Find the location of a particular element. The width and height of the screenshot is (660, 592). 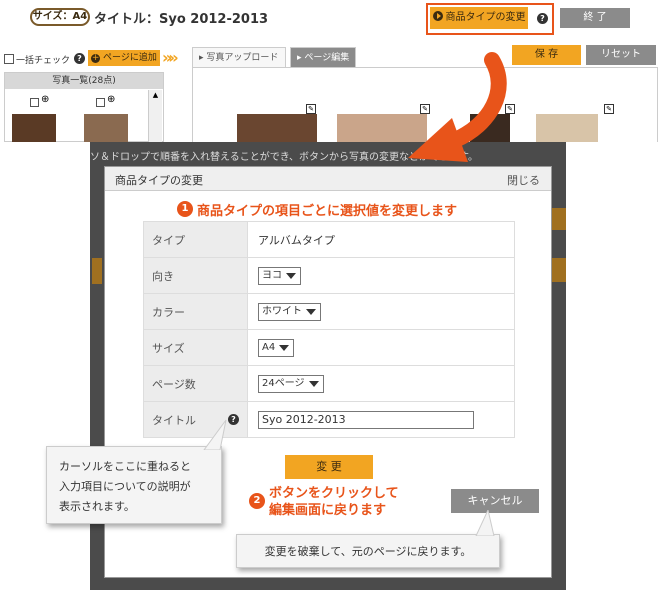

plus-icon: + is located at coordinates (96, 58).